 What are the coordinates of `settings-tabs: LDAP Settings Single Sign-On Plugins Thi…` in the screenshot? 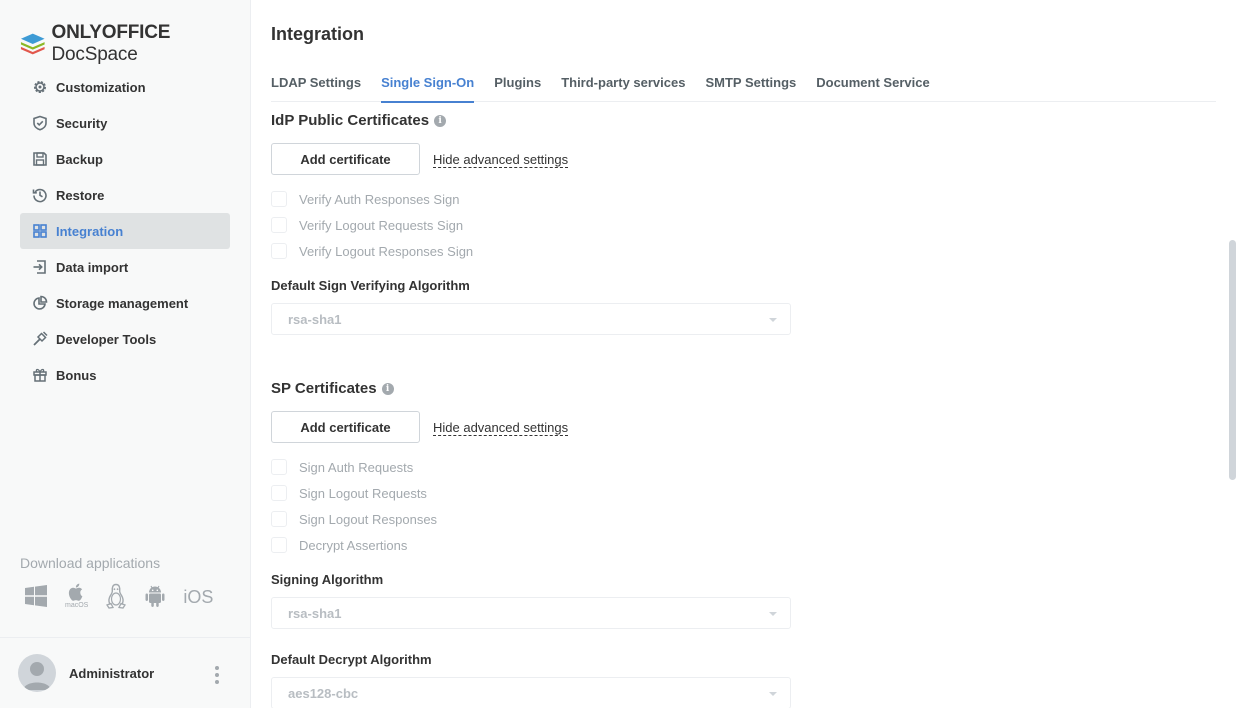 It's located at (743, 87).